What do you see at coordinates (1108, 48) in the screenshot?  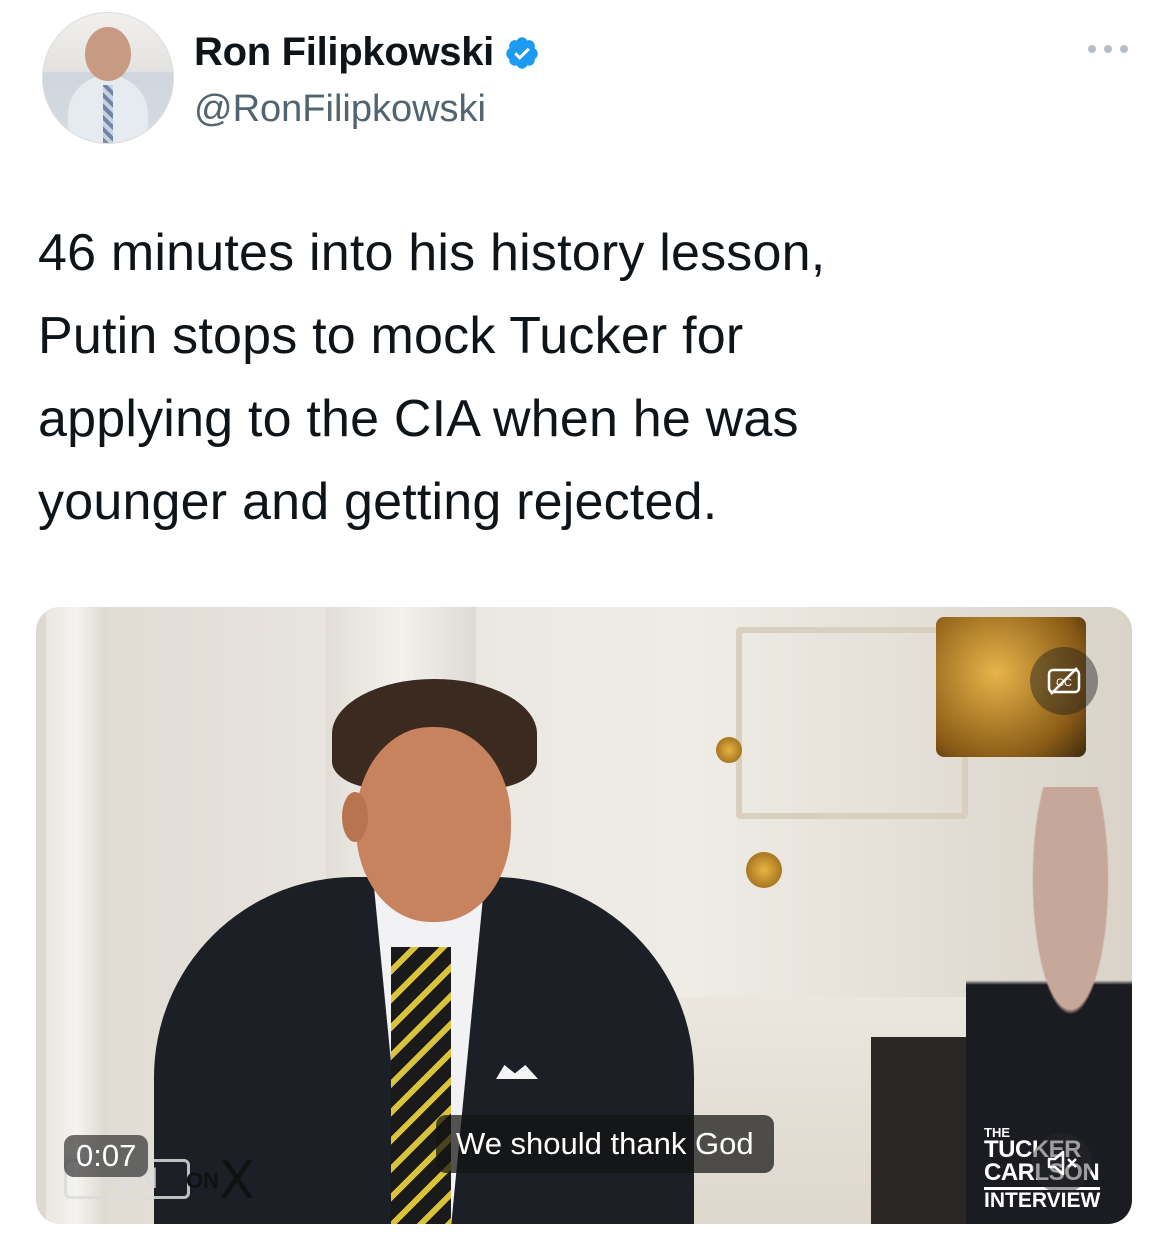 I see `more-options-icon` at bounding box center [1108, 48].